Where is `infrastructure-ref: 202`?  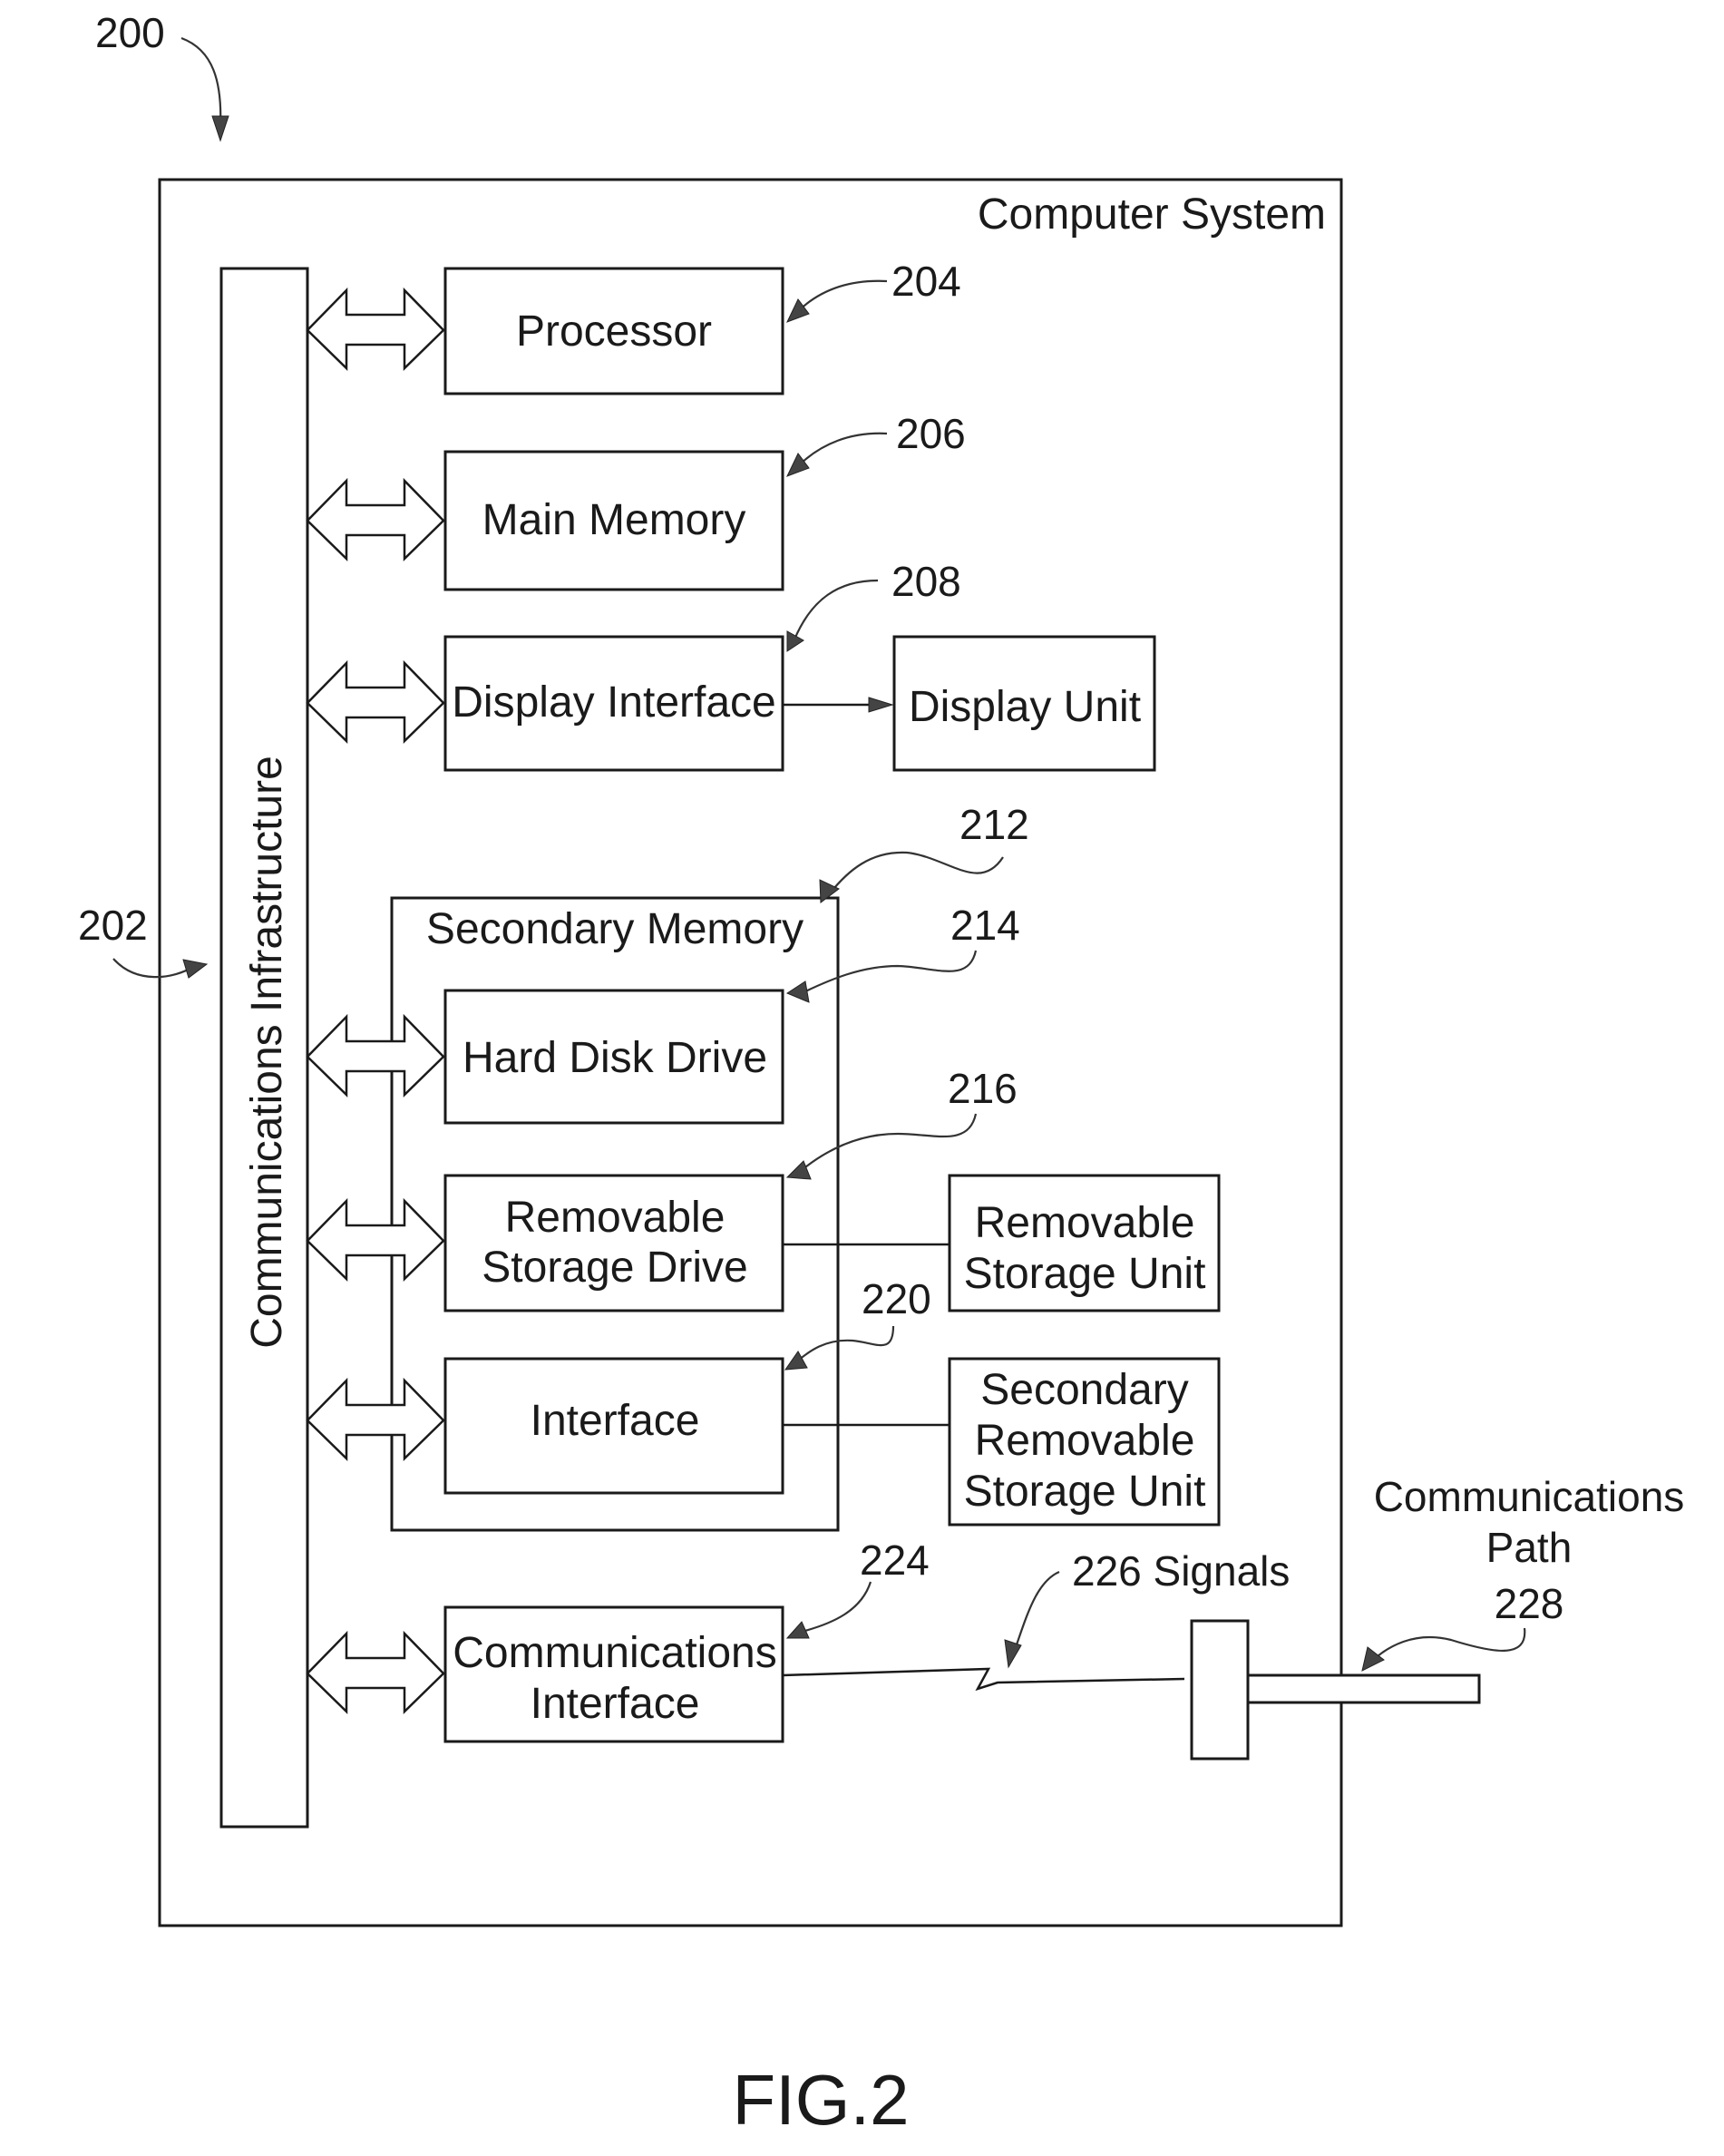 infrastructure-ref: 202 is located at coordinates (113, 925).